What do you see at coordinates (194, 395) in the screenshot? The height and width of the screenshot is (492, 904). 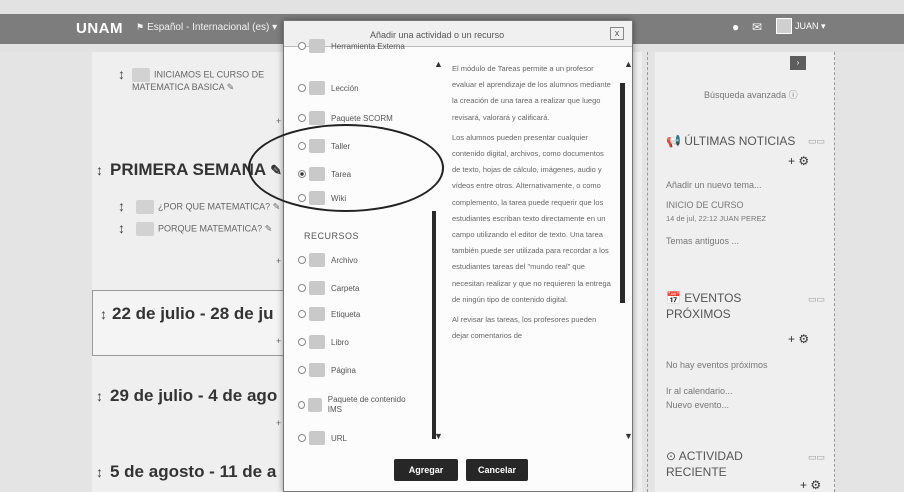 I see `section-title-3: 29 de julio - 4 de ago` at bounding box center [194, 395].